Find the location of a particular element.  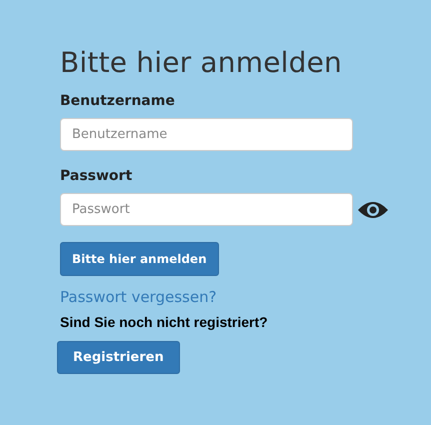

login-button: Bitte hier anmelden is located at coordinates (139, 259).